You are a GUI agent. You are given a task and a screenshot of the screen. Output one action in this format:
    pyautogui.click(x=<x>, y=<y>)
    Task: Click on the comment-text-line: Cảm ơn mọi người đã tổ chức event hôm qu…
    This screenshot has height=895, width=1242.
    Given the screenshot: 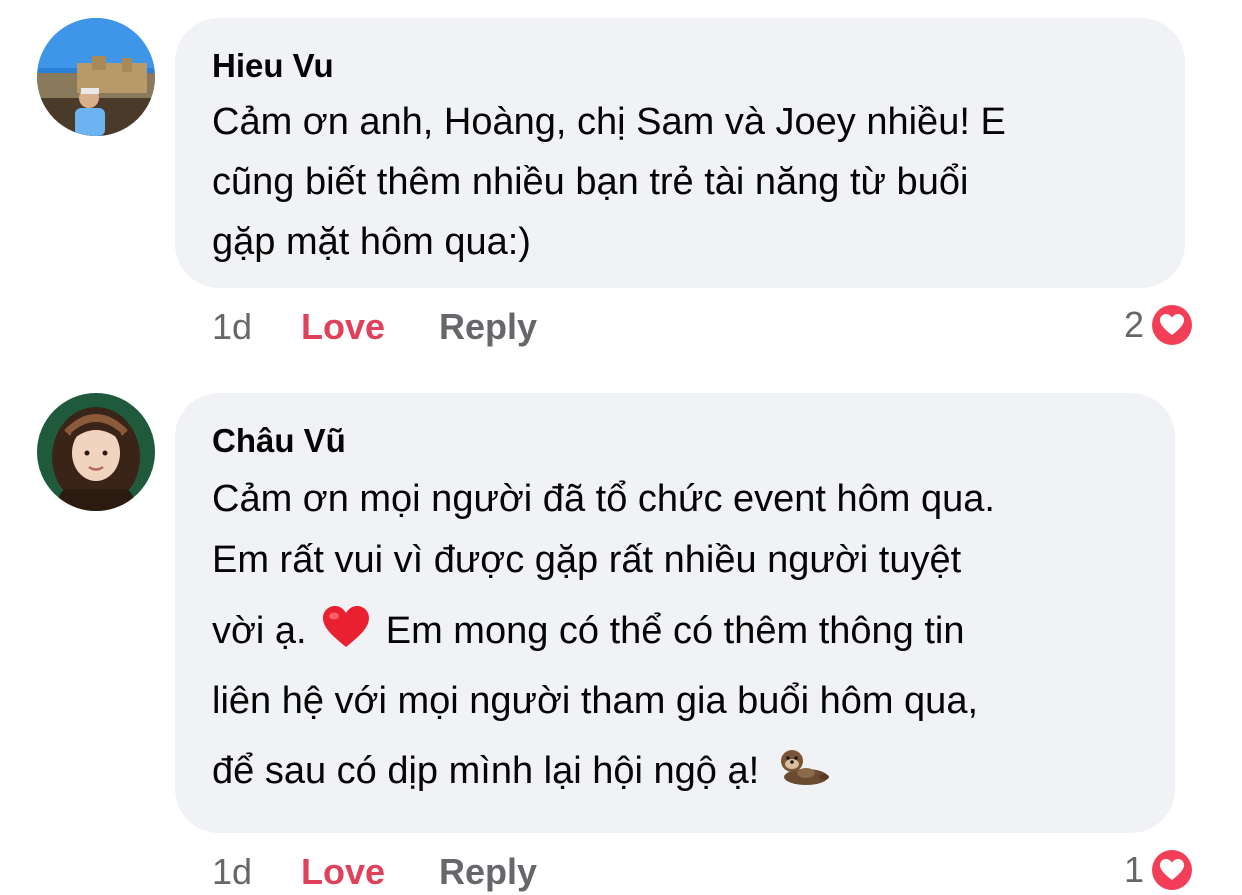 What is the action you would take?
    pyautogui.click(x=603, y=499)
    